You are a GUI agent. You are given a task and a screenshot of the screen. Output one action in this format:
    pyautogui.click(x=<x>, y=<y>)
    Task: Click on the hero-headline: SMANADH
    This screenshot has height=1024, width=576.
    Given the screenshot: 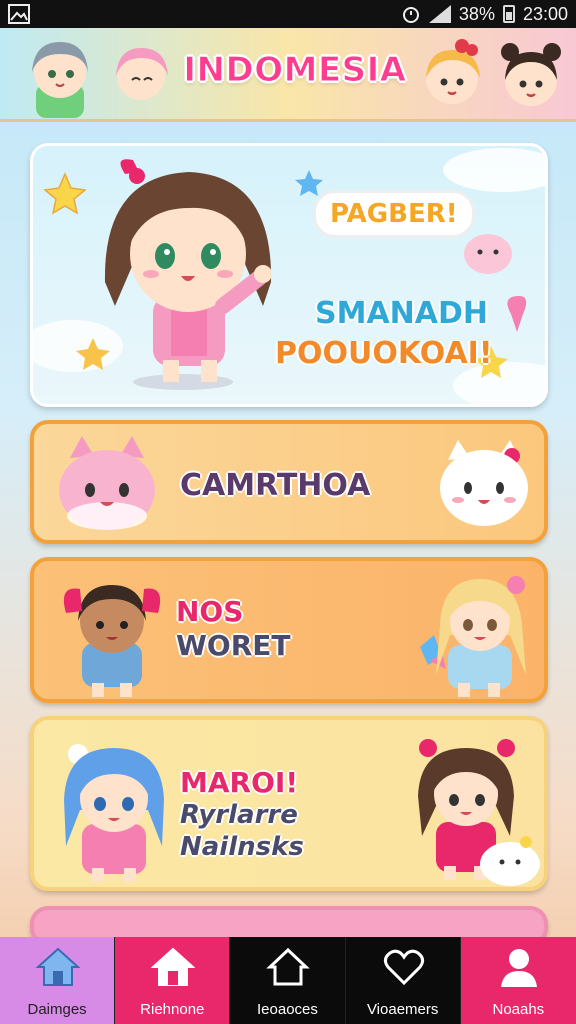 What is the action you would take?
    pyautogui.click(x=402, y=313)
    